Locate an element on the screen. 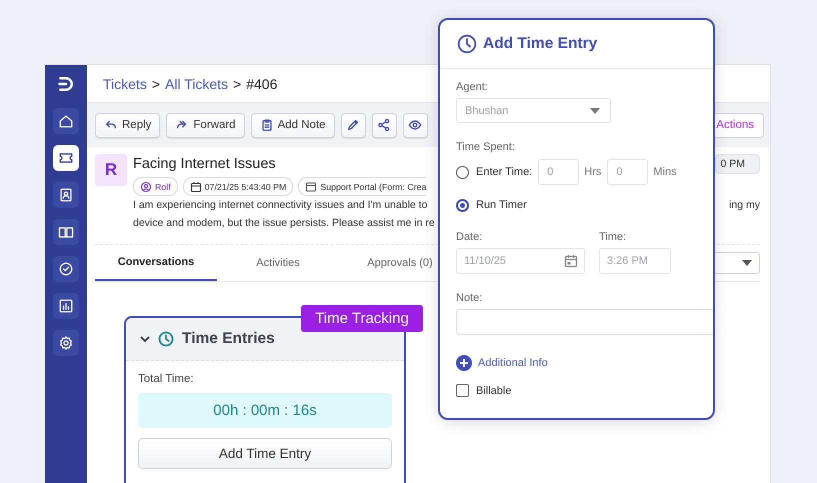 Image resolution: width=817 pixels, height=483 pixels. add-time-entry-button: Add Time Entry is located at coordinates (265, 453).